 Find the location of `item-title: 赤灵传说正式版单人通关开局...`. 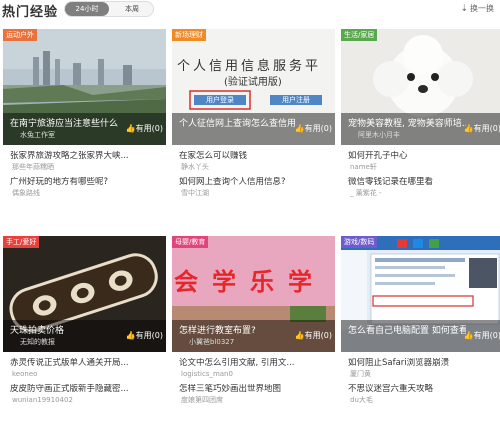

item-title: 赤灵传说正式版单人通关开局... is located at coordinates (85, 363).